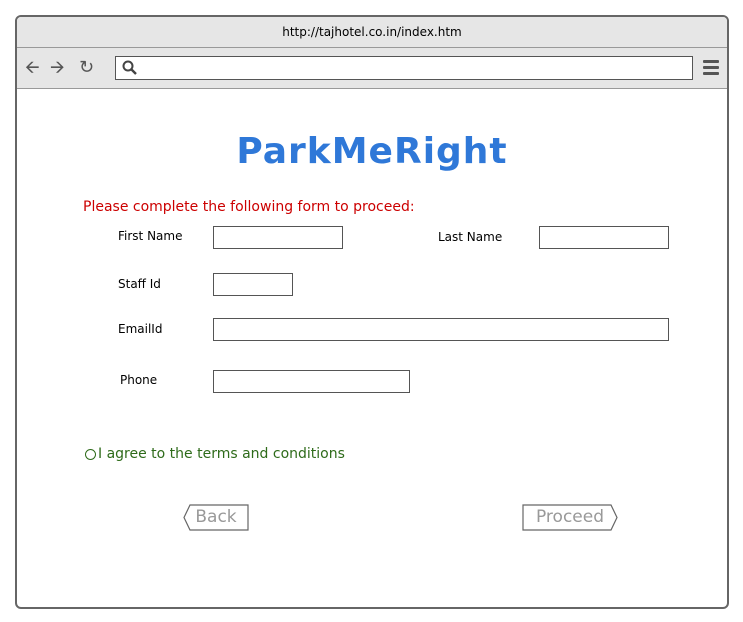 The width and height of the screenshot is (743, 622). What do you see at coordinates (253, 284) in the screenshot?
I see `staff-id-field` at bounding box center [253, 284].